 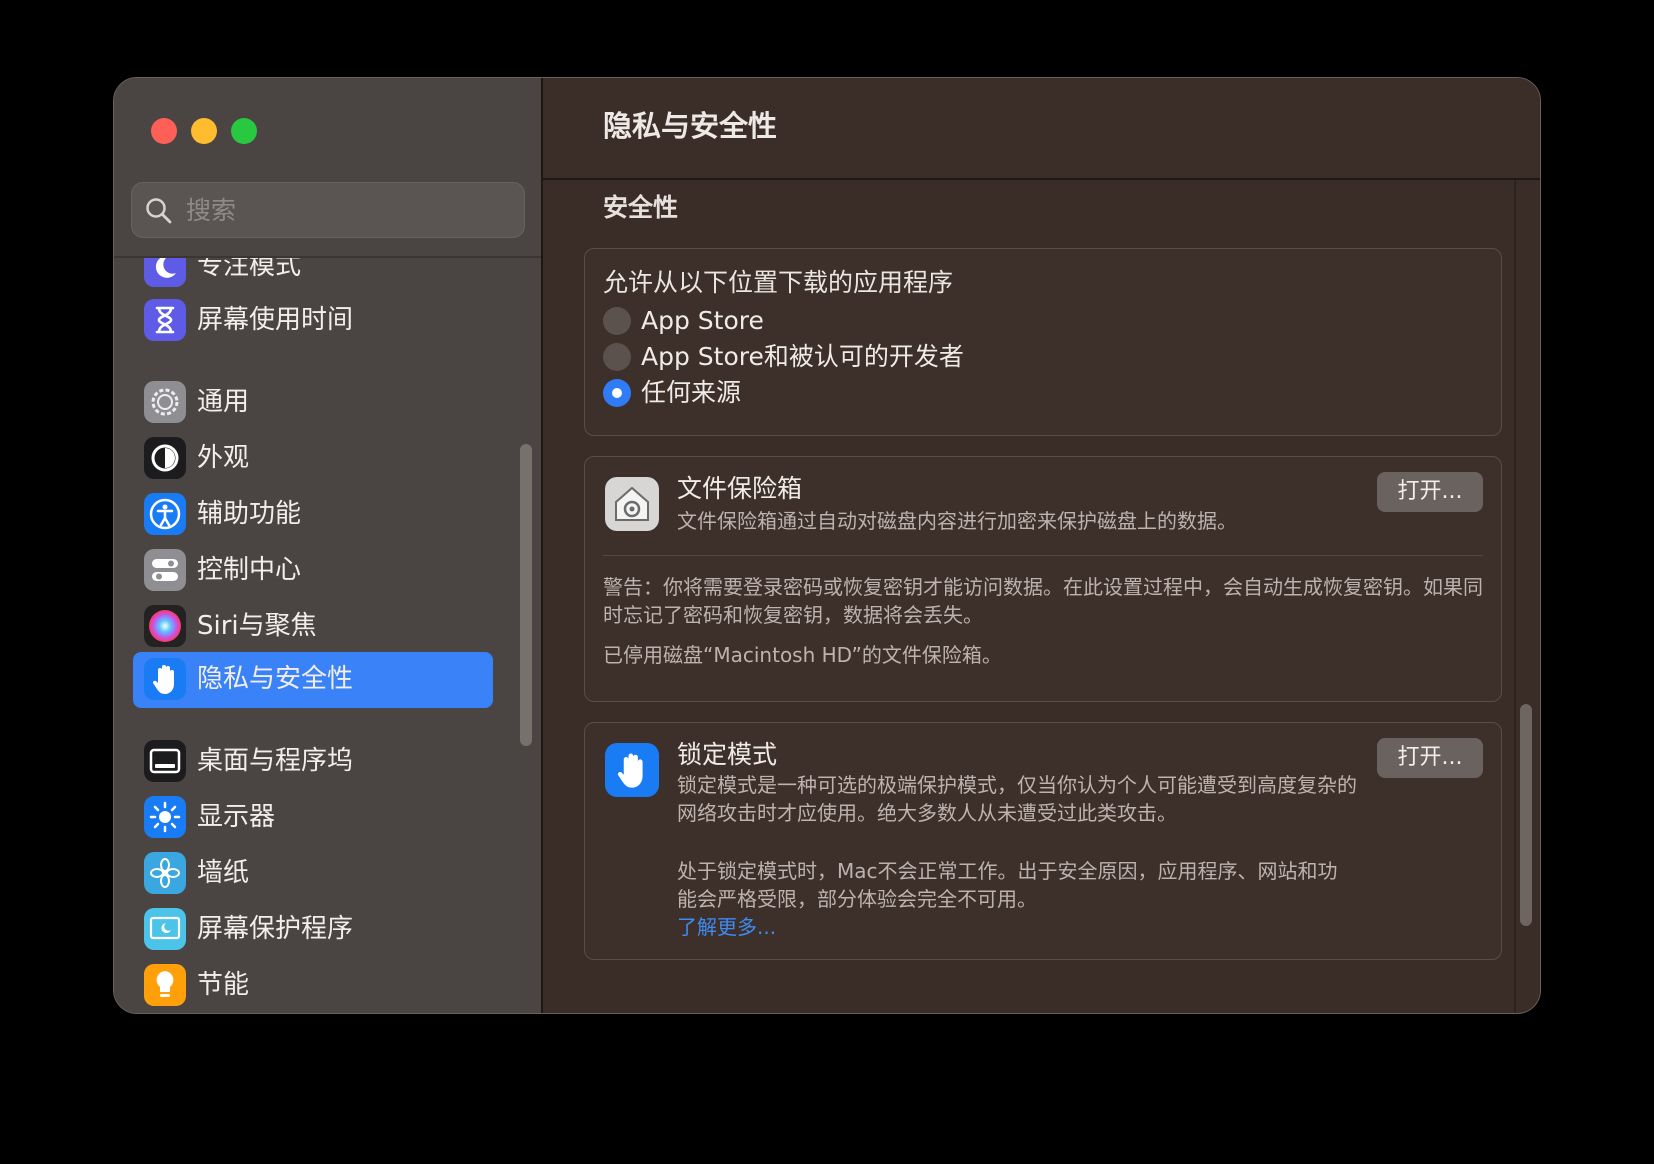 I want to click on section-title: 安全性, so click(x=641, y=207).